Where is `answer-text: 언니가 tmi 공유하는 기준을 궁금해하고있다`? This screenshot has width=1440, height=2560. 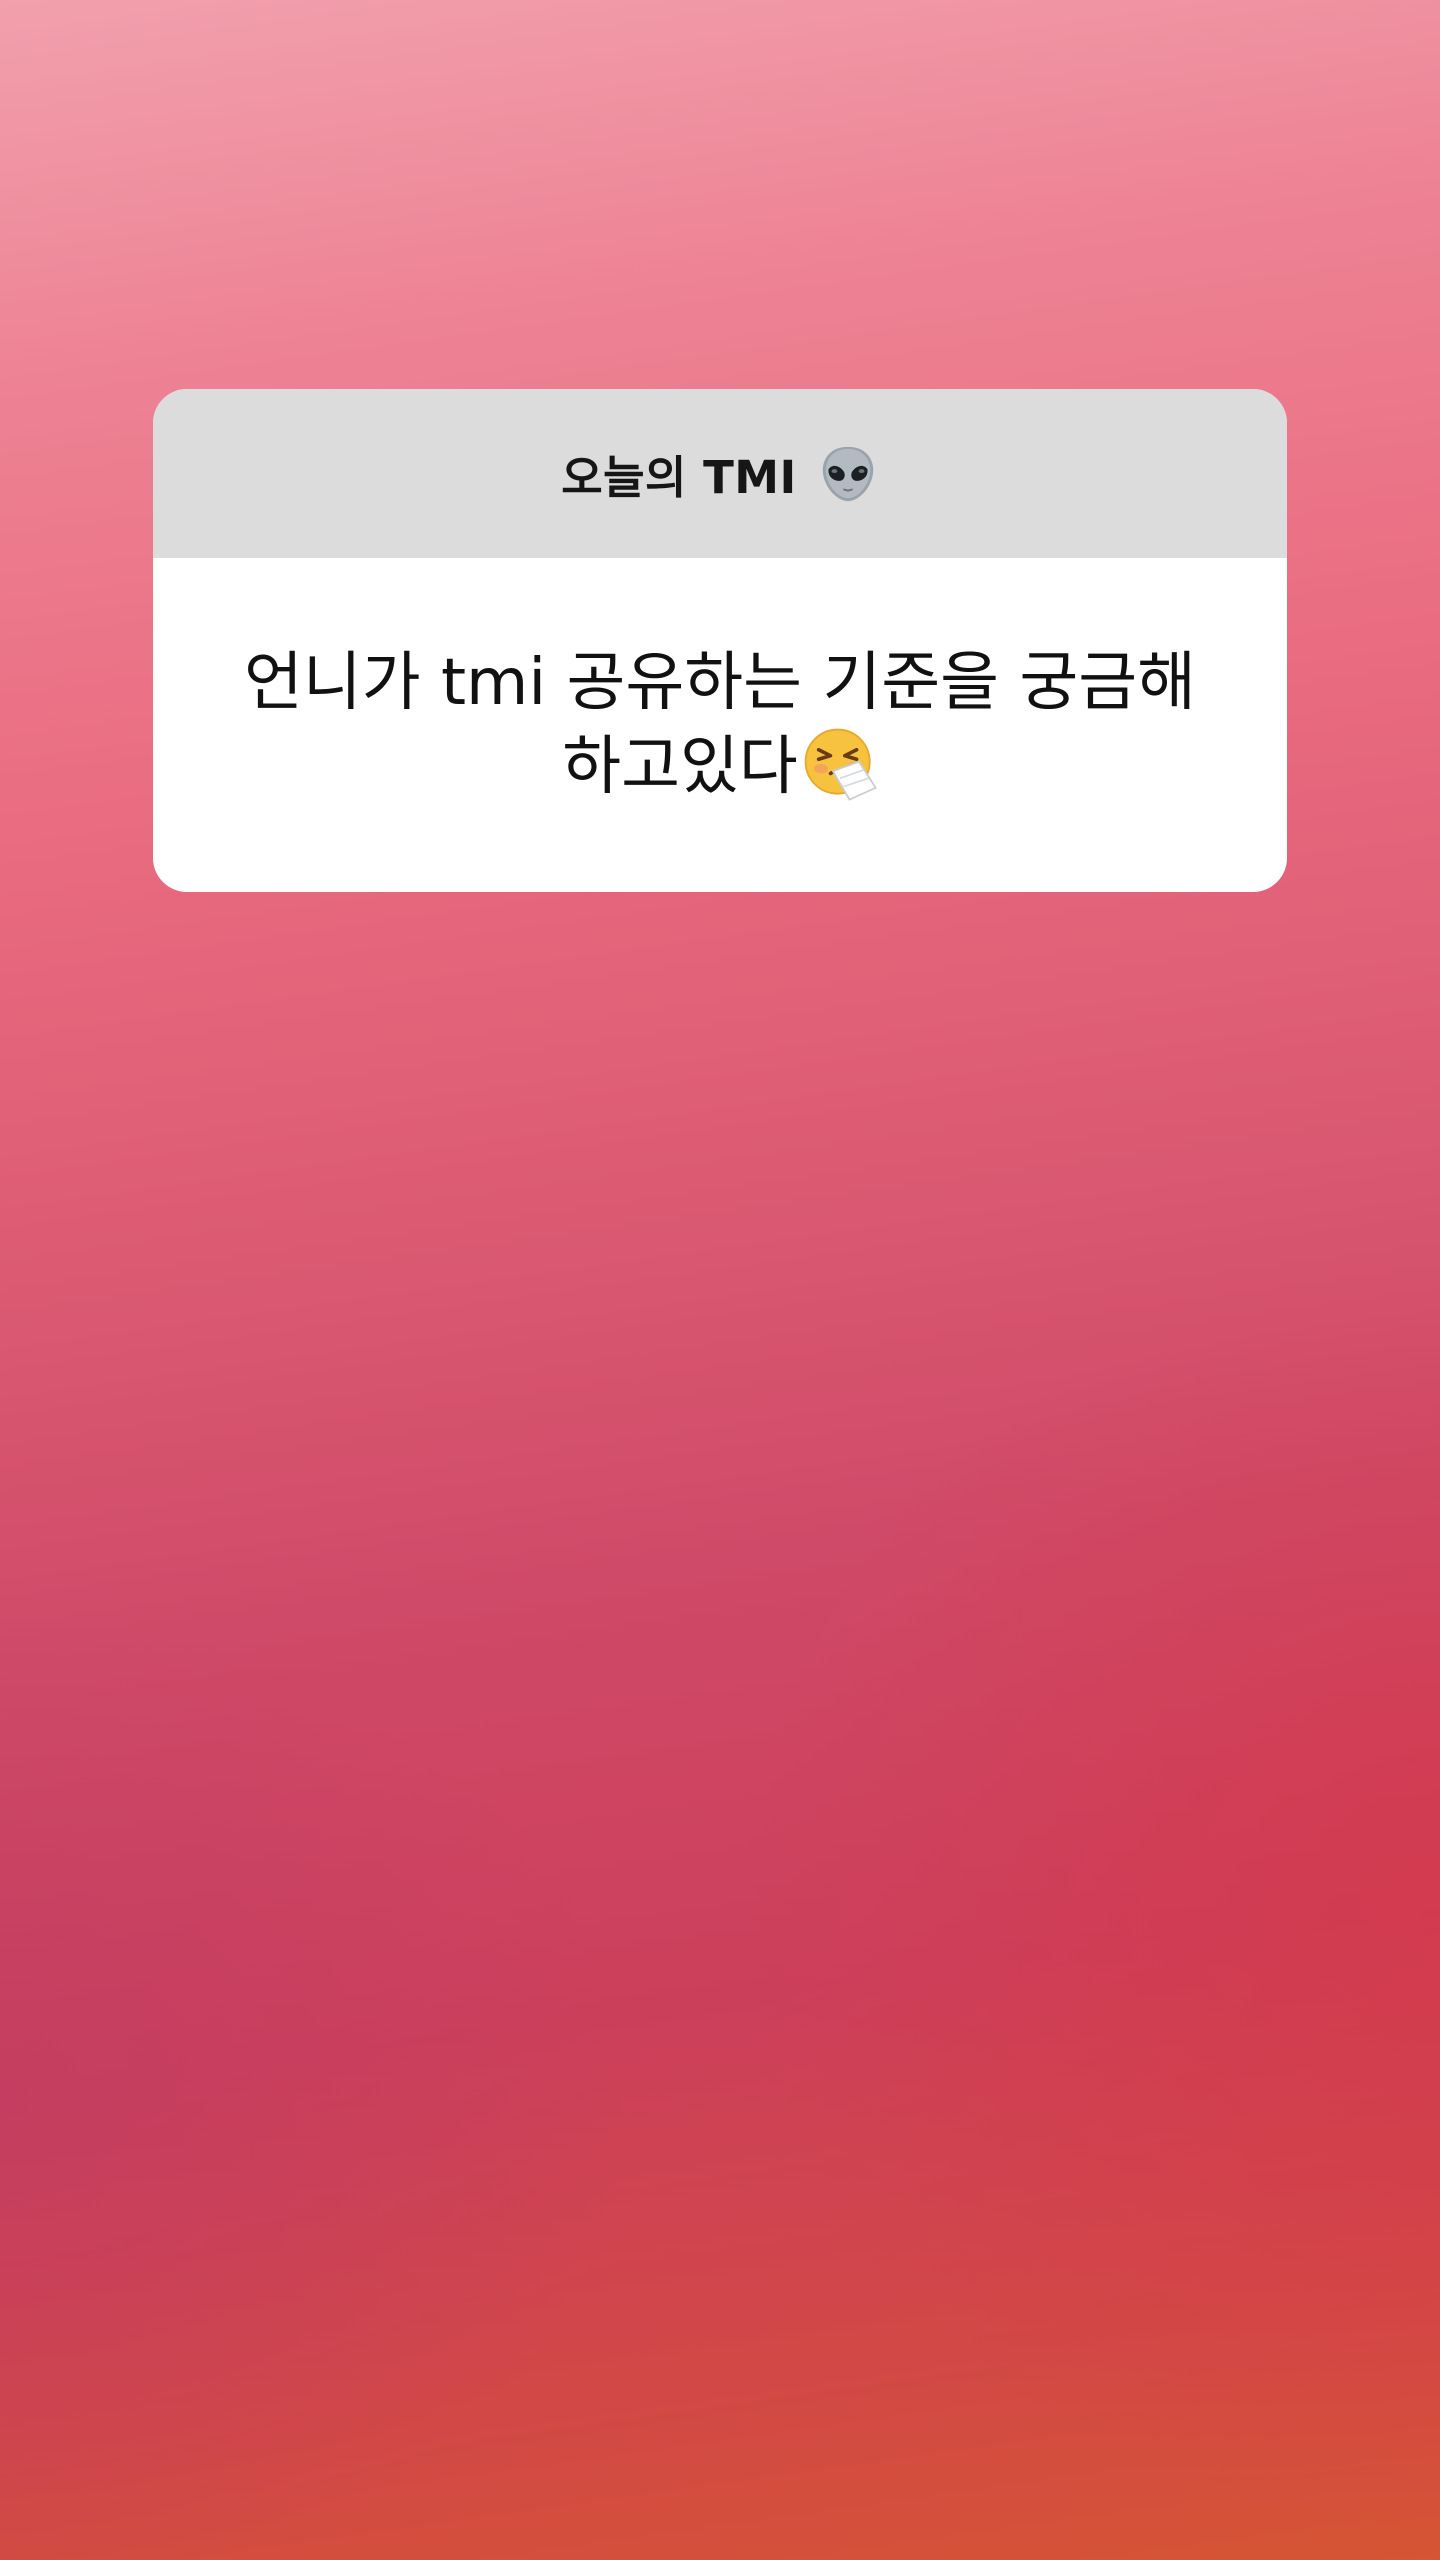 answer-text: 언니가 tmi 공유하는 기준을 궁금해하고있다 is located at coordinates (720, 725).